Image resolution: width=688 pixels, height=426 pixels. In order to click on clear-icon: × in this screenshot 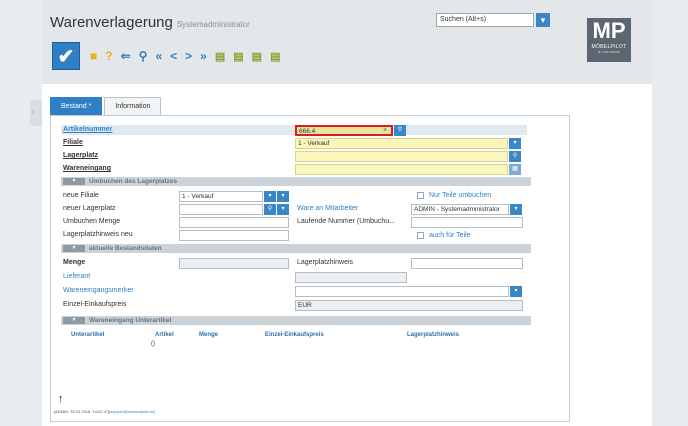, I will do `click(385, 130)`.